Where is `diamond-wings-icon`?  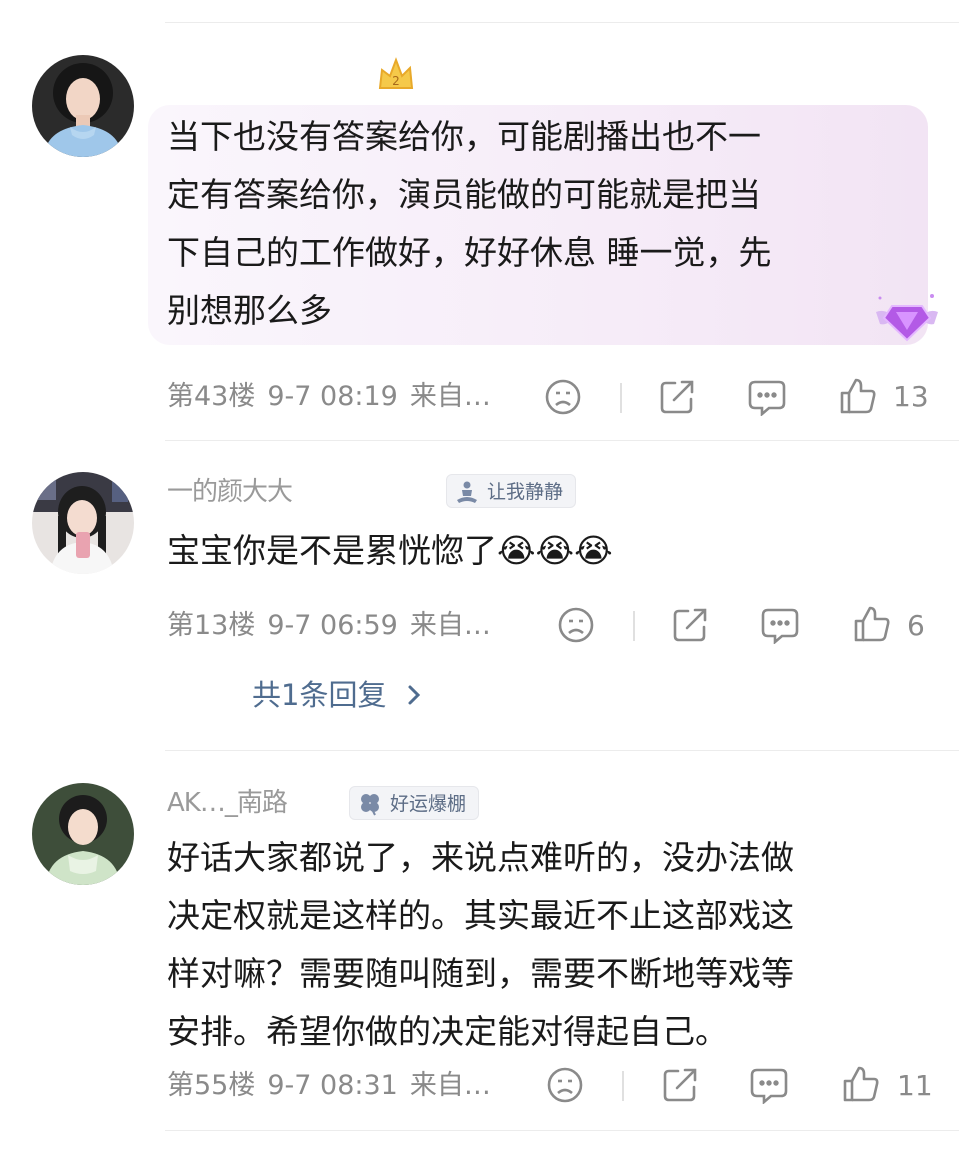 diamond-wings-icon is located at coordinates (907, 320).